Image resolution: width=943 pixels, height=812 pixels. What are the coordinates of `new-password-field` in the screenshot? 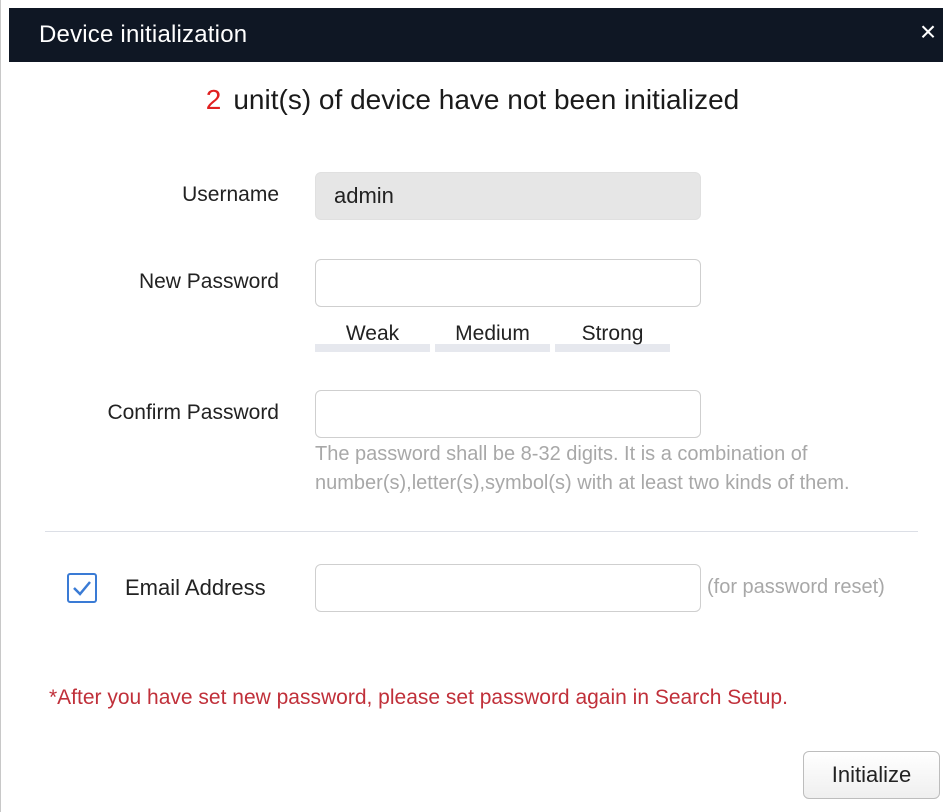 It's located at (508, 283).